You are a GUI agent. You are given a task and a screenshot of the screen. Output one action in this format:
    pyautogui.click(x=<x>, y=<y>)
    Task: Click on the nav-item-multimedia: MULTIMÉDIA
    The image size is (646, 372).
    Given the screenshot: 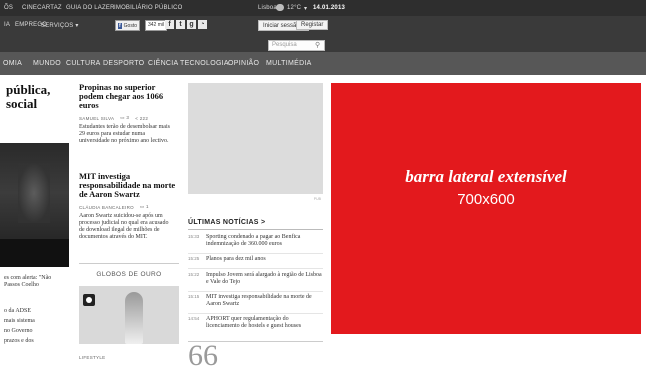 What is the action you would take?
    pyautogui.click(x=289, y=63)
    